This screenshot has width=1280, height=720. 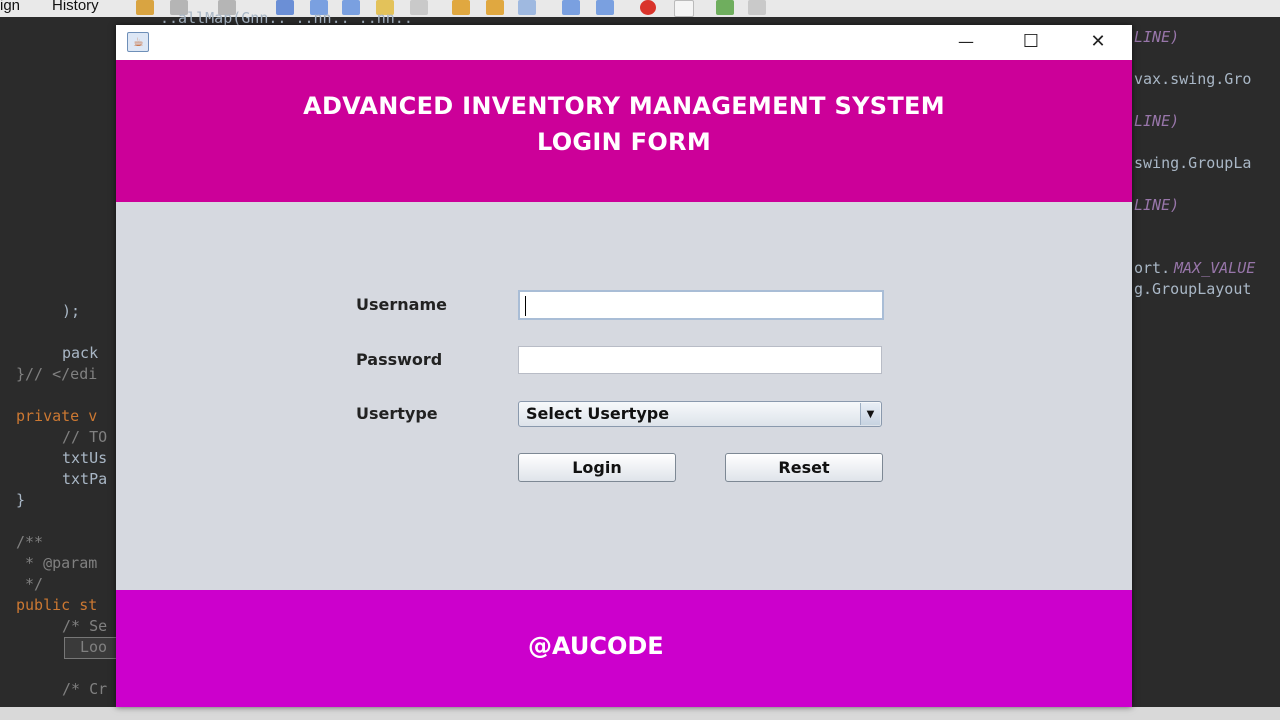 What do you see at coordinates (700, 414) in the screenshot?
I see `usertype-select: Select Usertype ▼` at bounding box center [700, 414].